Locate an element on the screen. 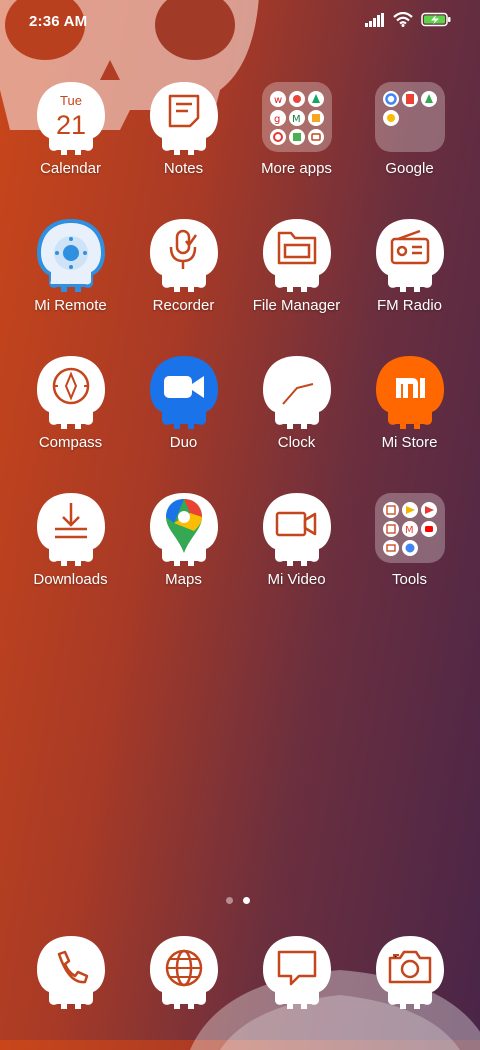 The width and height of the screenshot is (480, 1050). app-label: Compass is located at coordinates (70, 442).